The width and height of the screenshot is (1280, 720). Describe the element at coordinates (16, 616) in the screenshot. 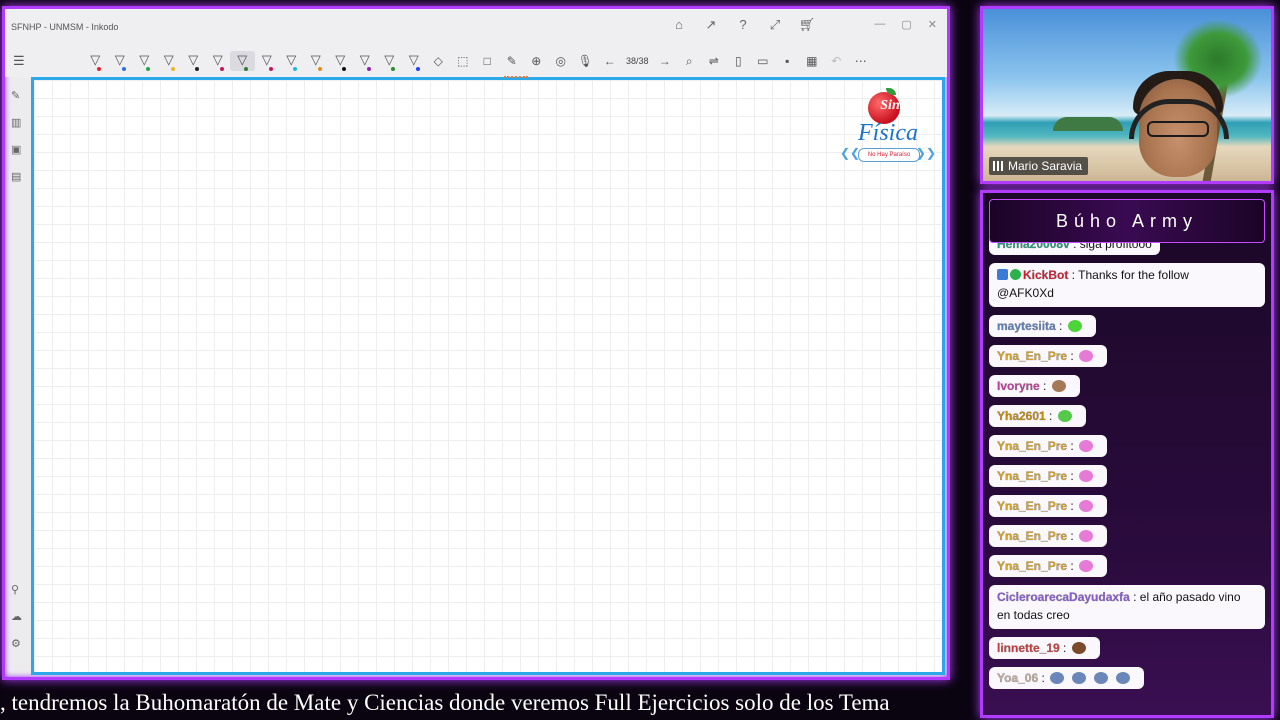

I see `cloud-icon: ☁` at that location.